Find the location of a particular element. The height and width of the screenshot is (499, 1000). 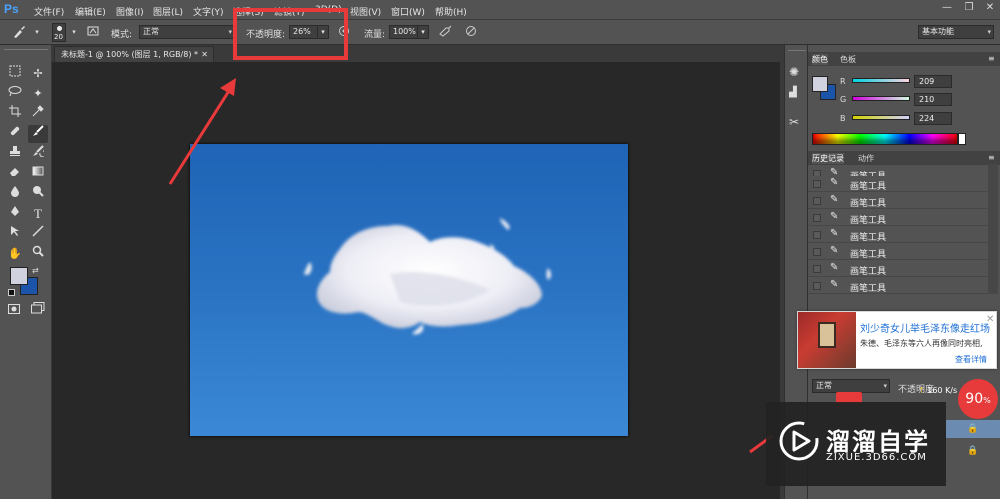

news-ad-popup: 刘少奇女儿举毛泽东像走红场 朱德、毛泽东等六人再像同时亮相, 查看详情 ✕ is located at coordinates (897, 340).